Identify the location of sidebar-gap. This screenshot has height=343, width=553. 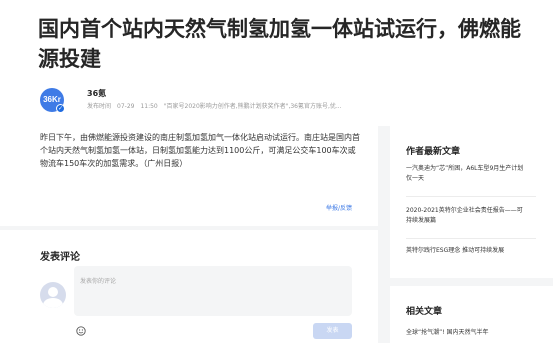
(471, 282).